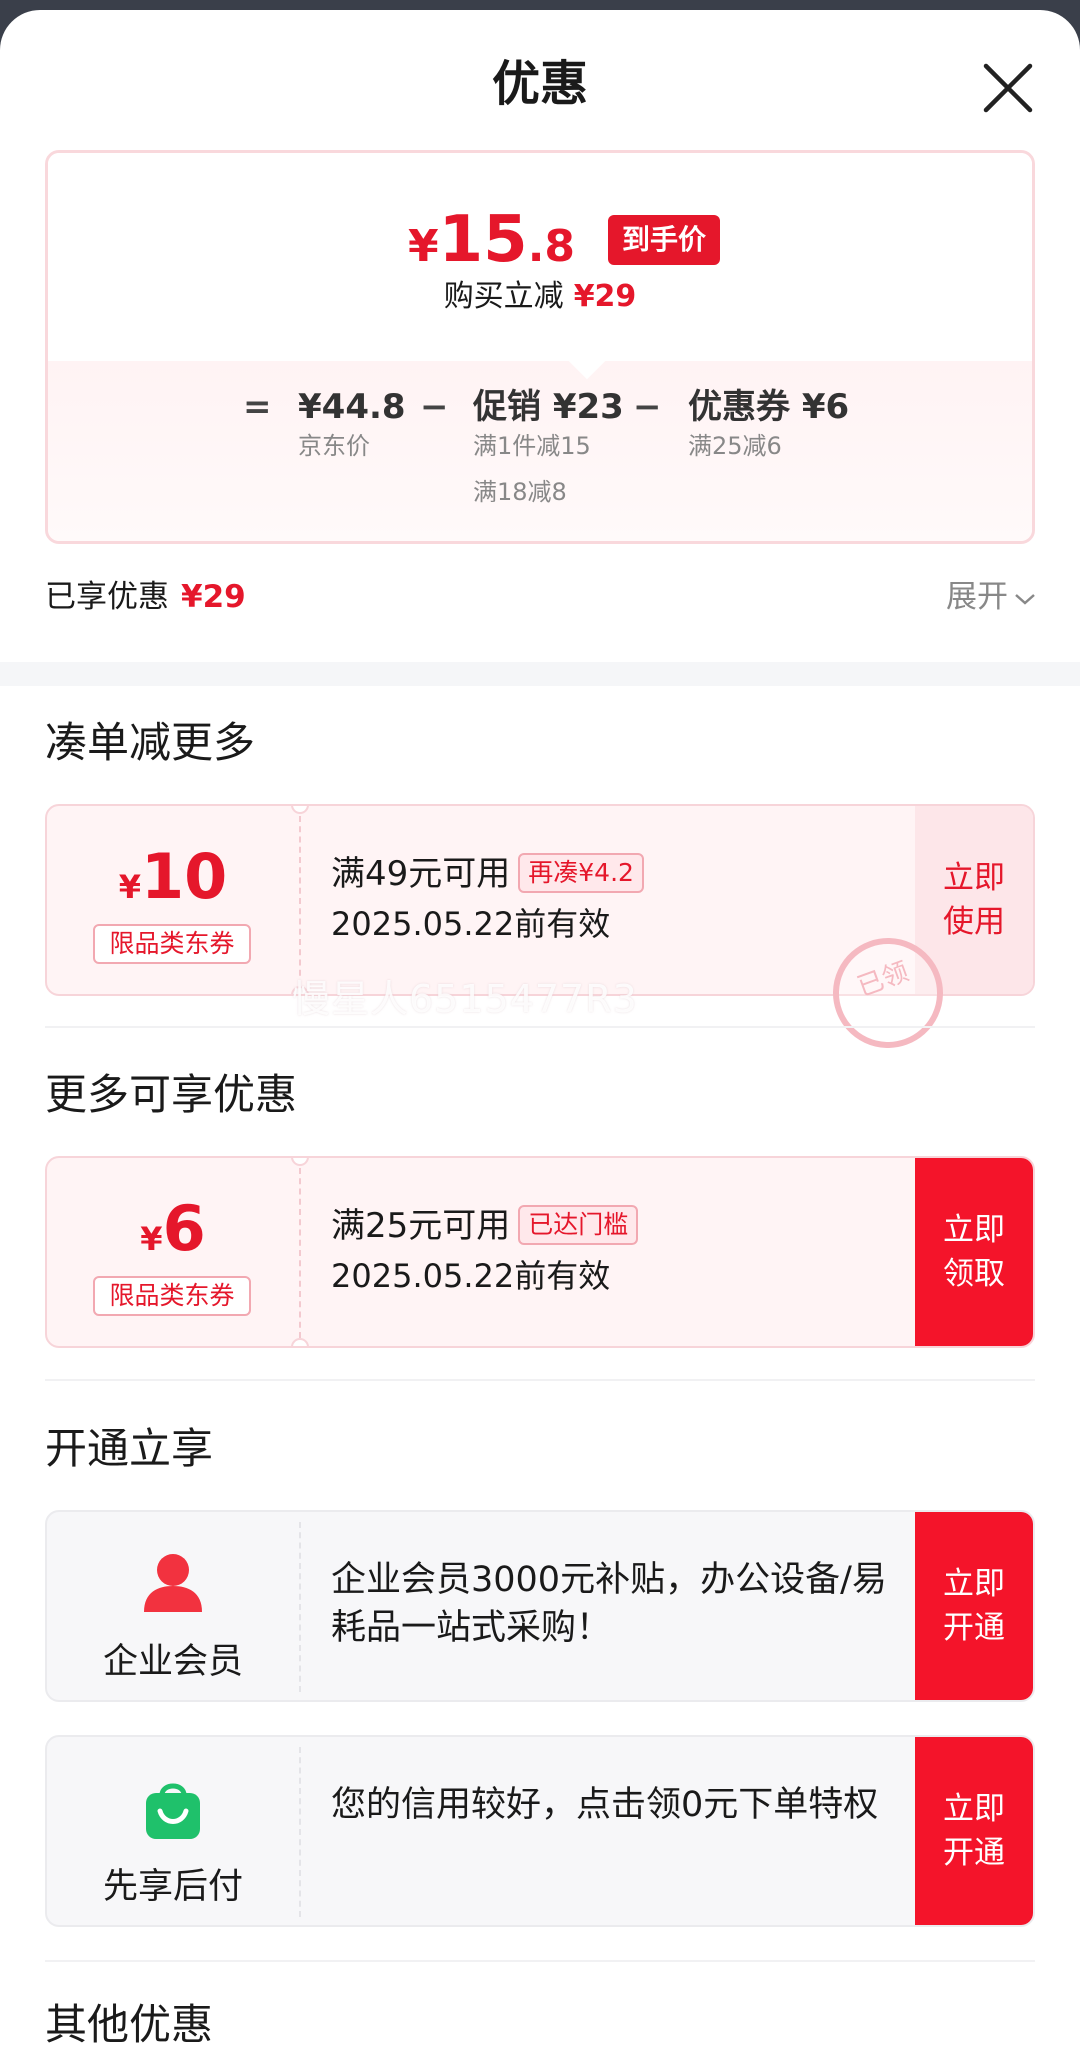 The width and height of the screenshot is (1080, 2051). I want to click on section-title-other: 其他优惠, so click(129, 2024).